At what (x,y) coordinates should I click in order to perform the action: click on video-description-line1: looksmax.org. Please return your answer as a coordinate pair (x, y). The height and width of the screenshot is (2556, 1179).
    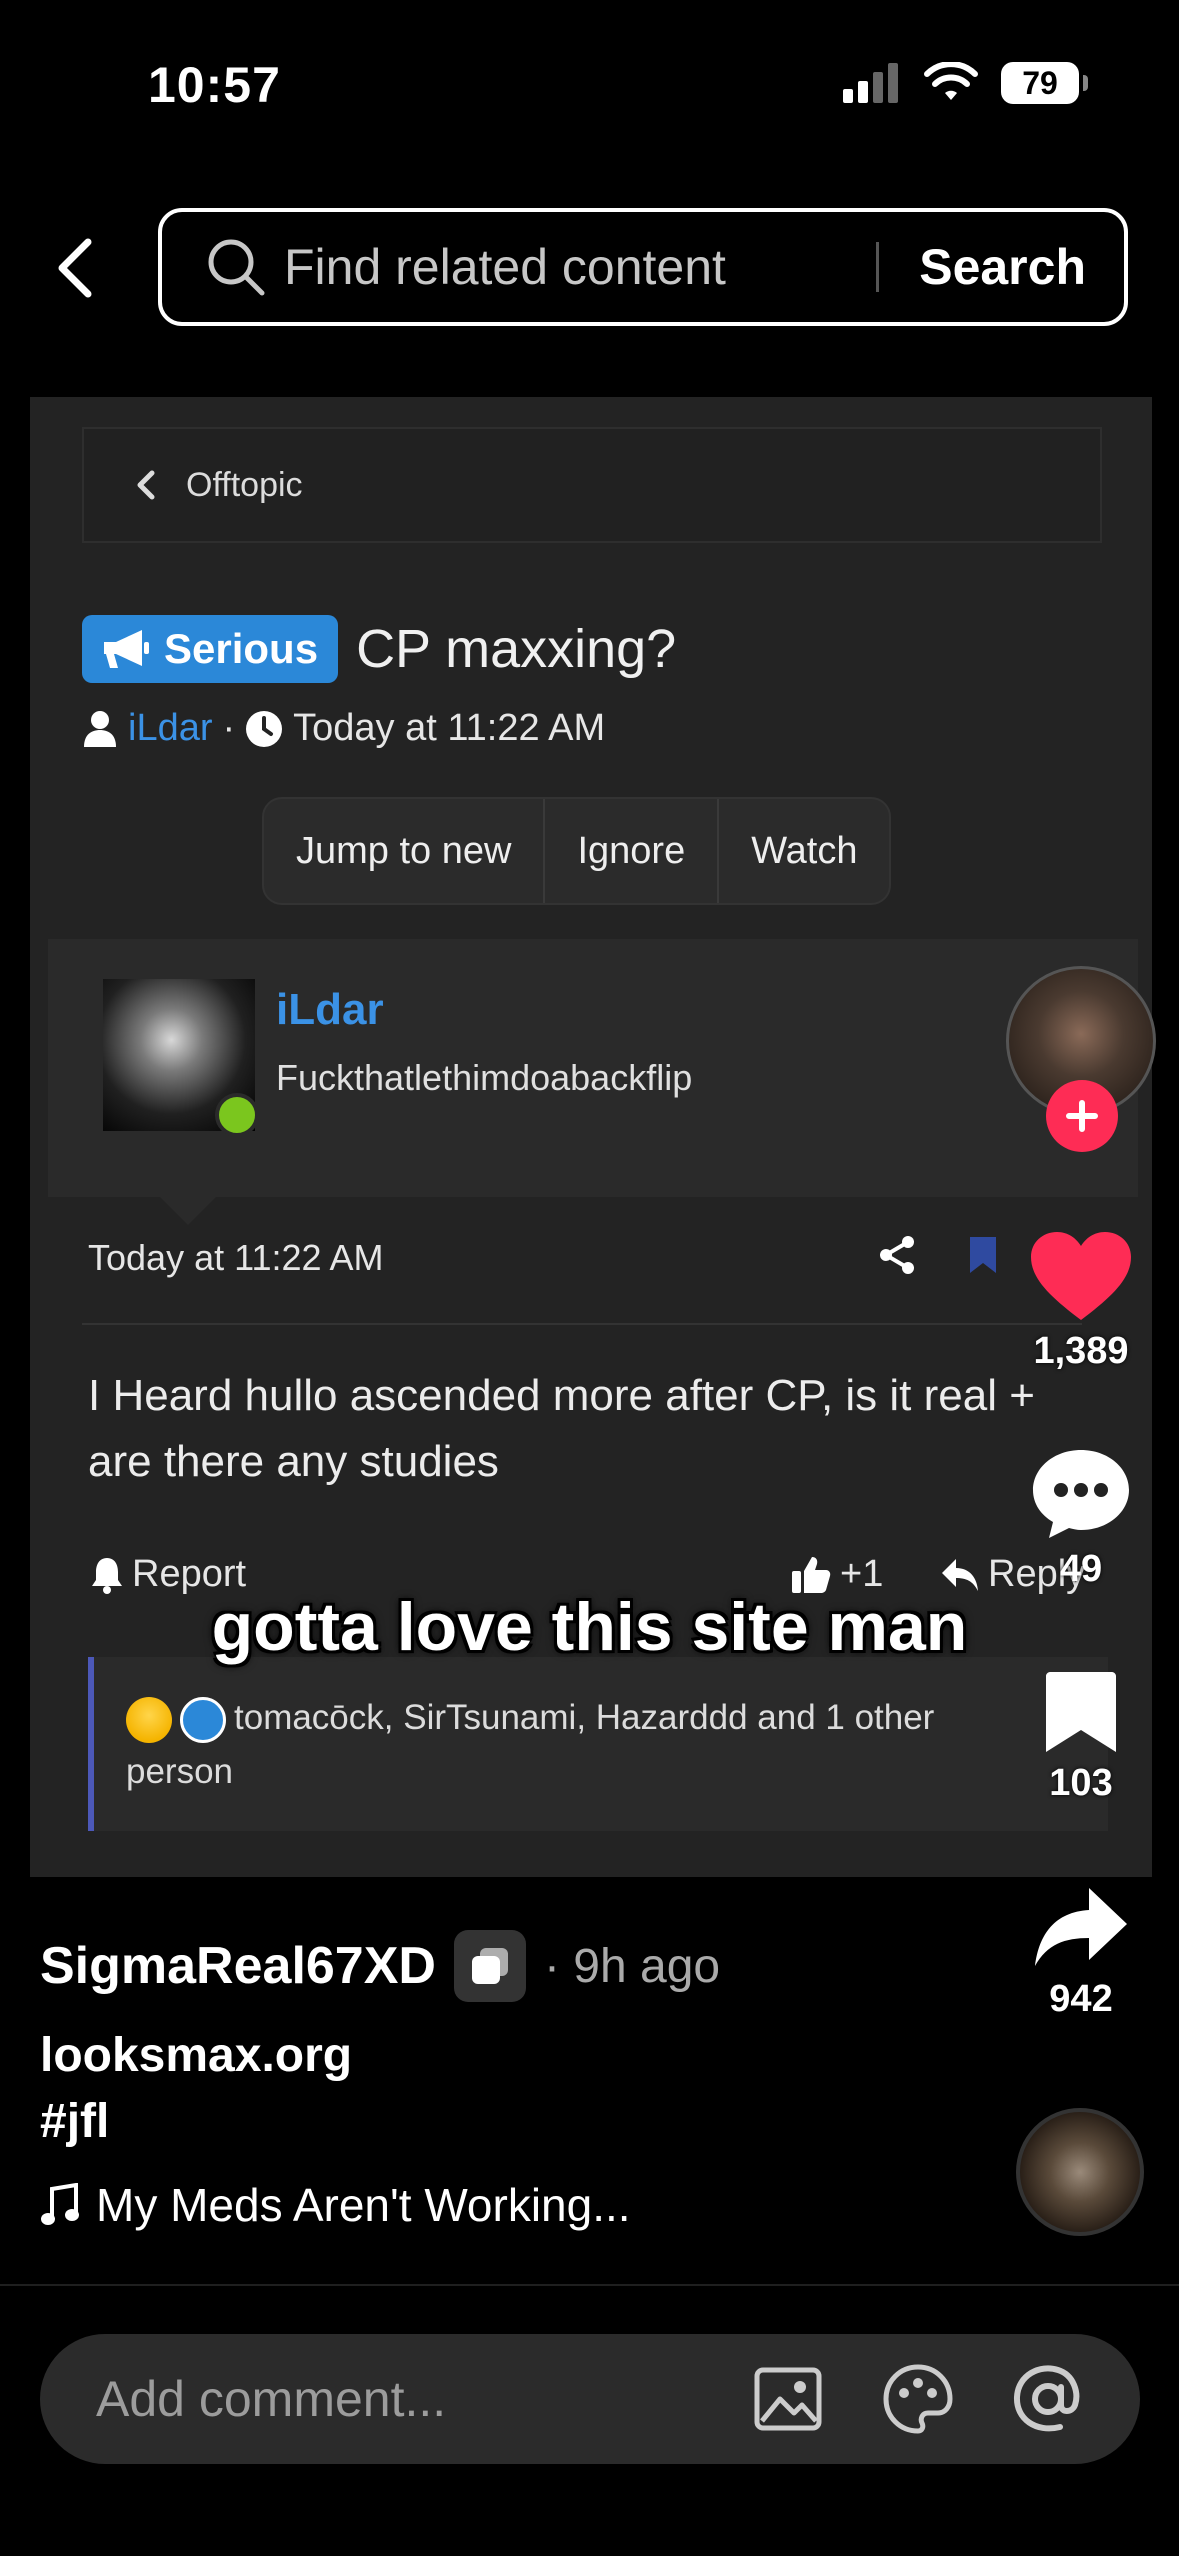
    Looking at the image, I should click on (196, 2055).